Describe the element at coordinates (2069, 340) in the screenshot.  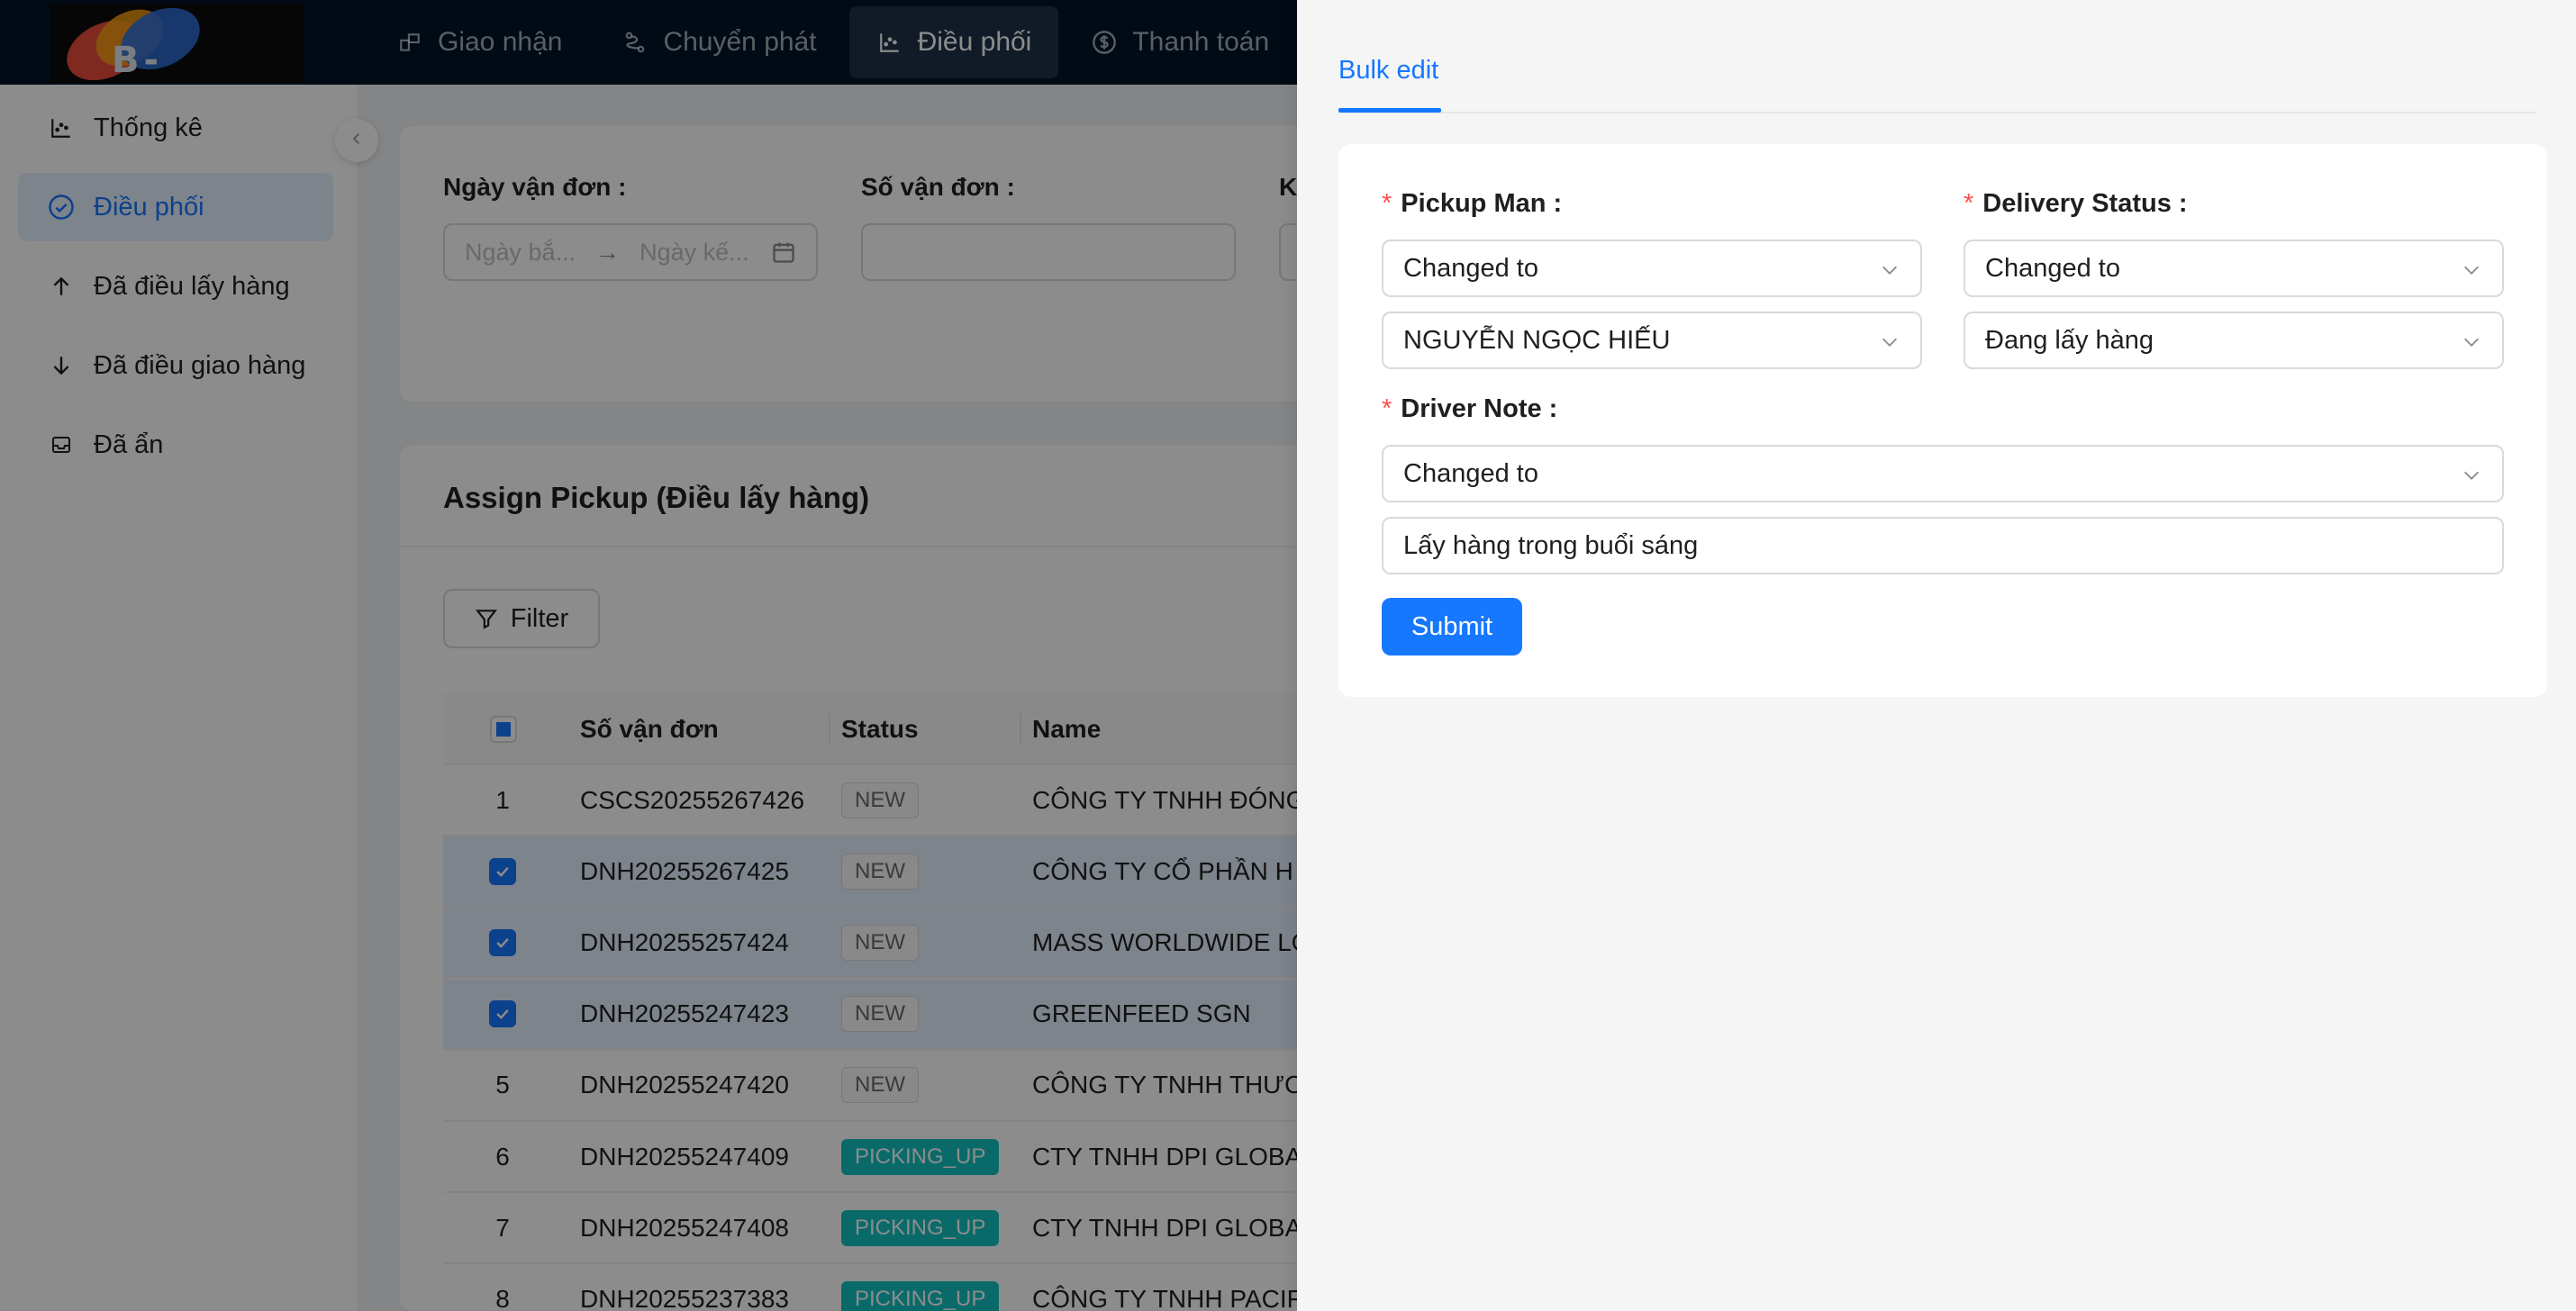
I see `delivery-status-value: Đang lấy hàng` at that location.